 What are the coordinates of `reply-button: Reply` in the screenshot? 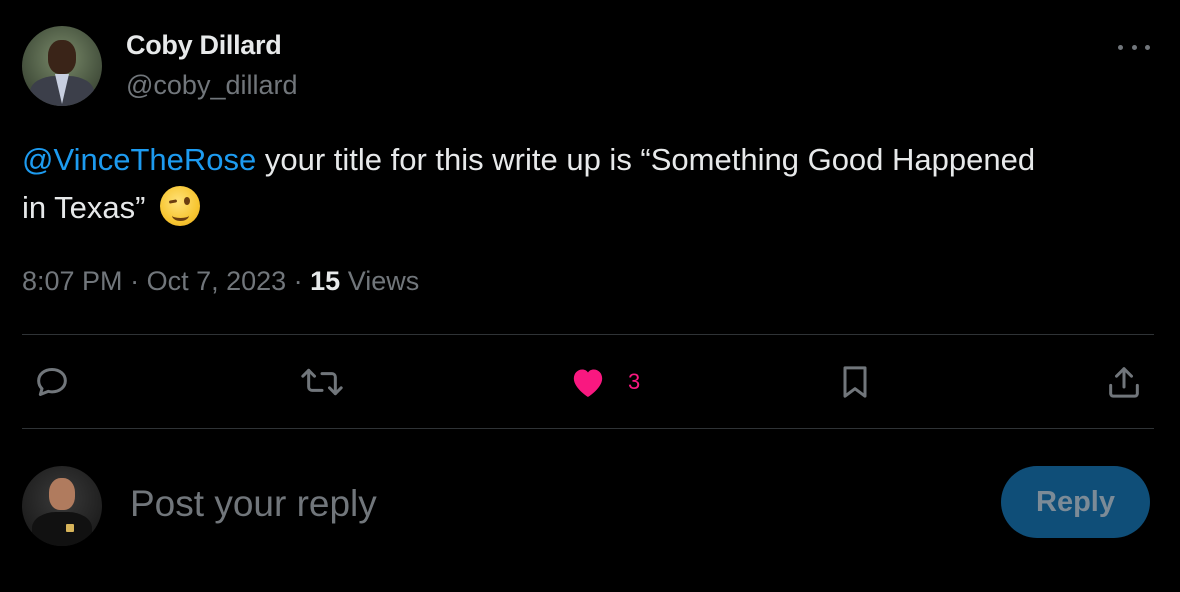 It's located at (1075, 502).